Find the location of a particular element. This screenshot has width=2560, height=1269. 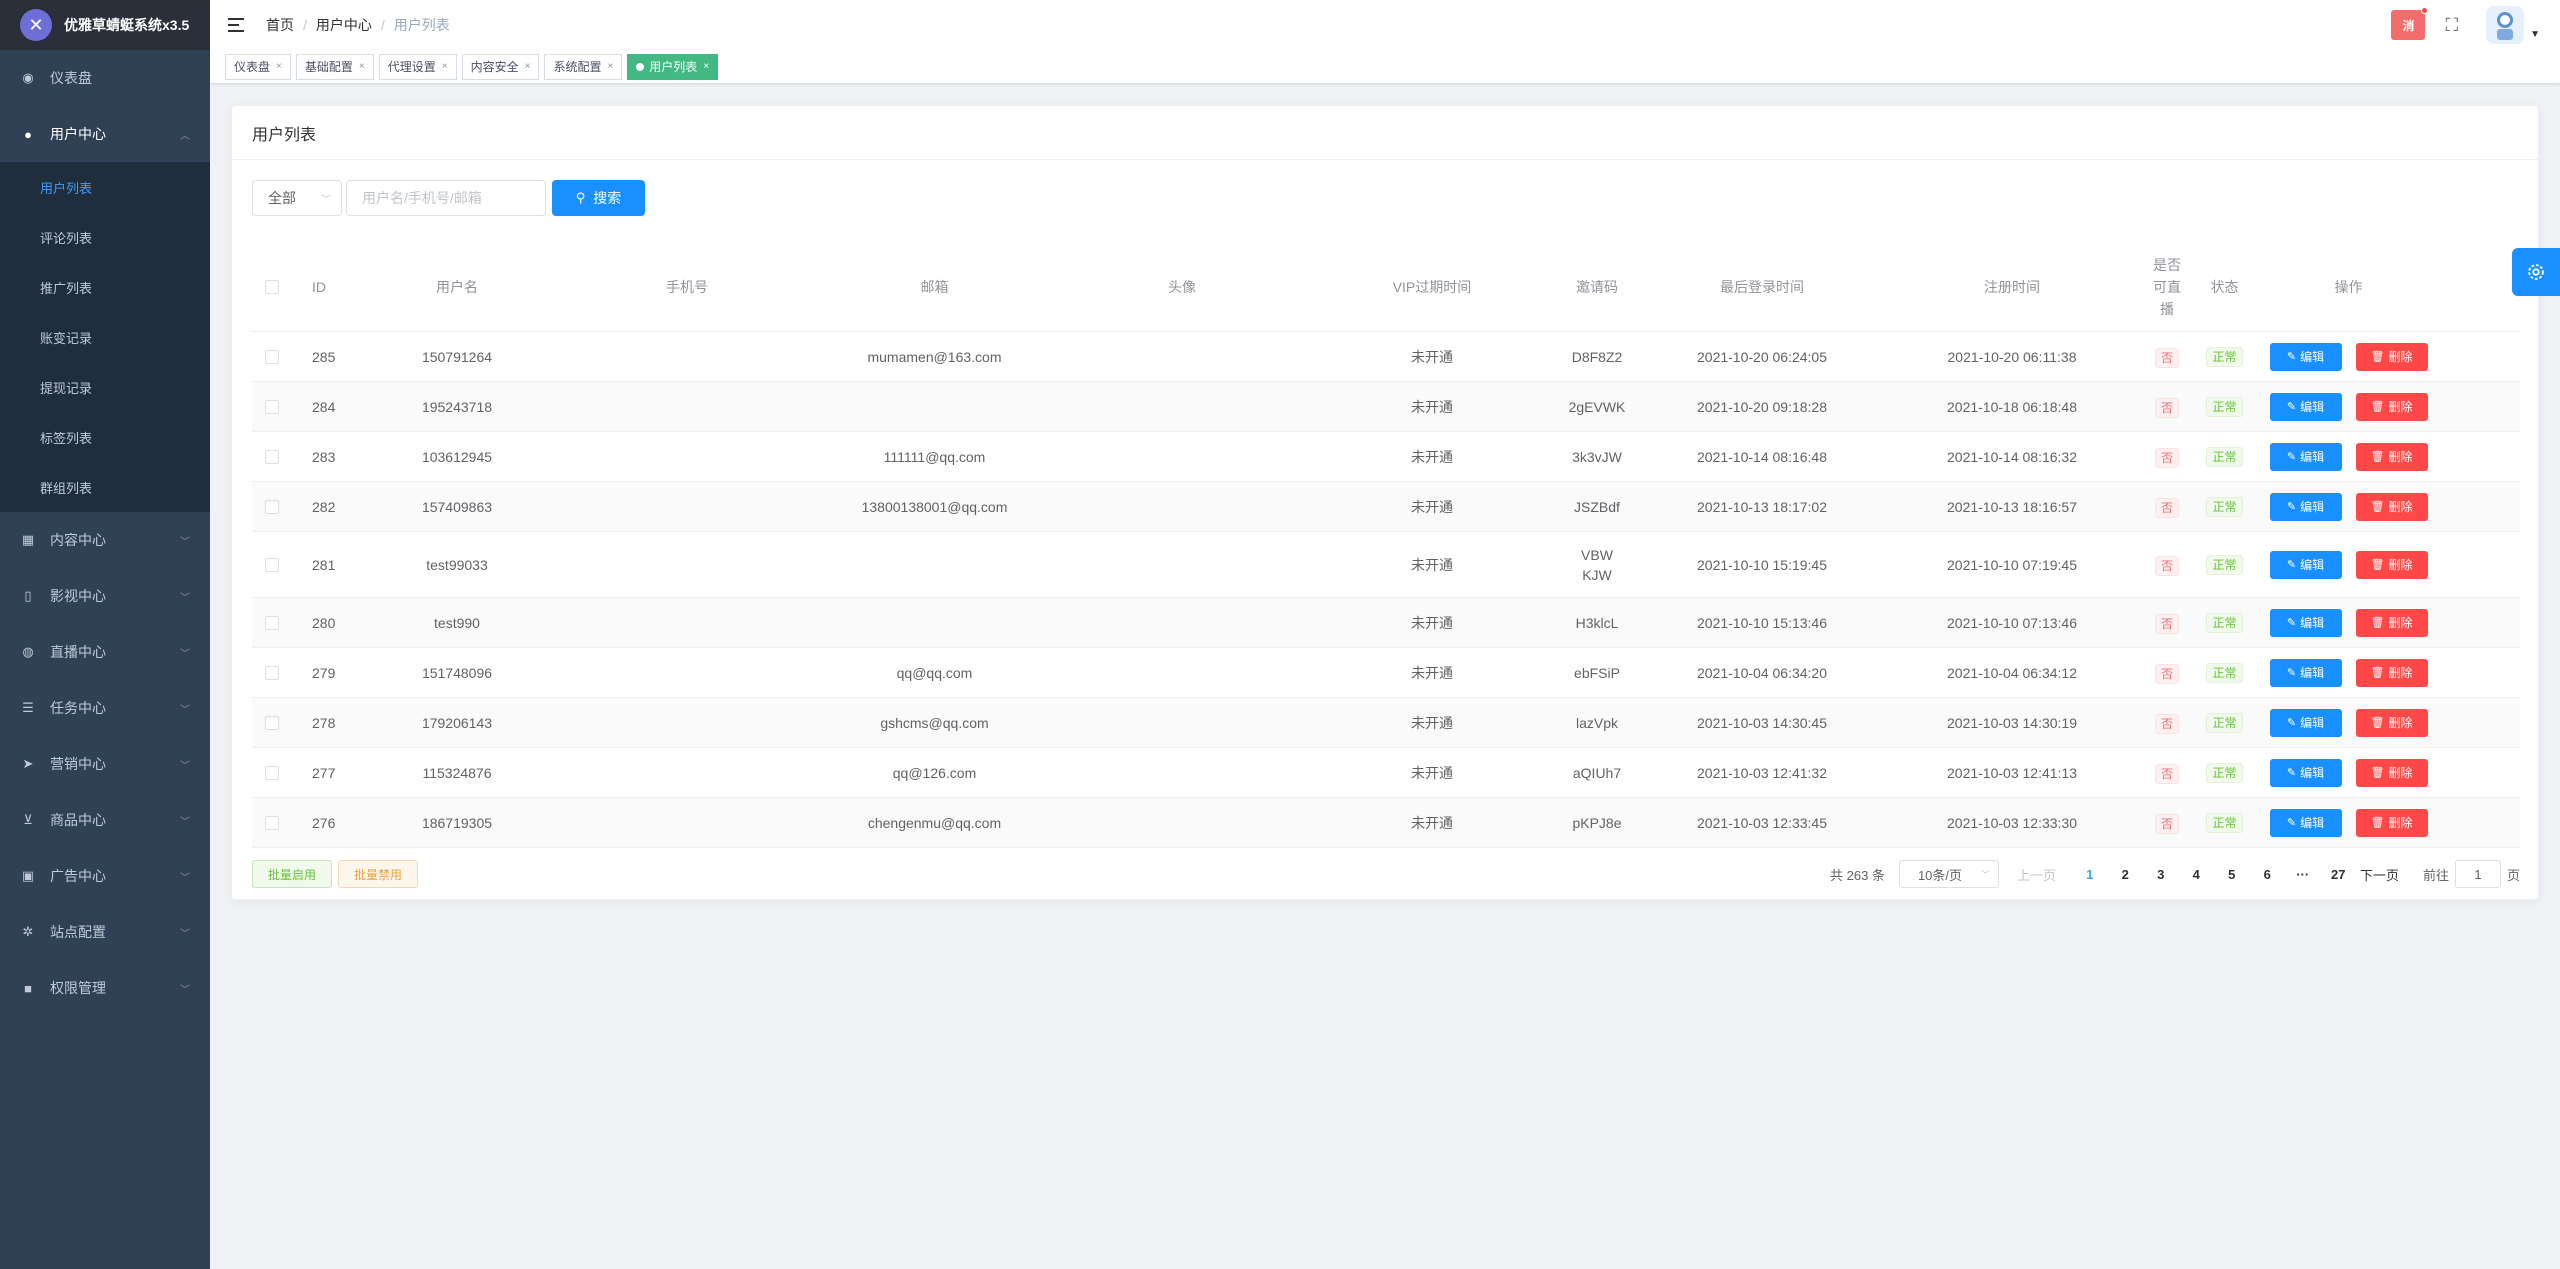

avatar-caret-icon: ▼ is located at coordinates (2535, 34).